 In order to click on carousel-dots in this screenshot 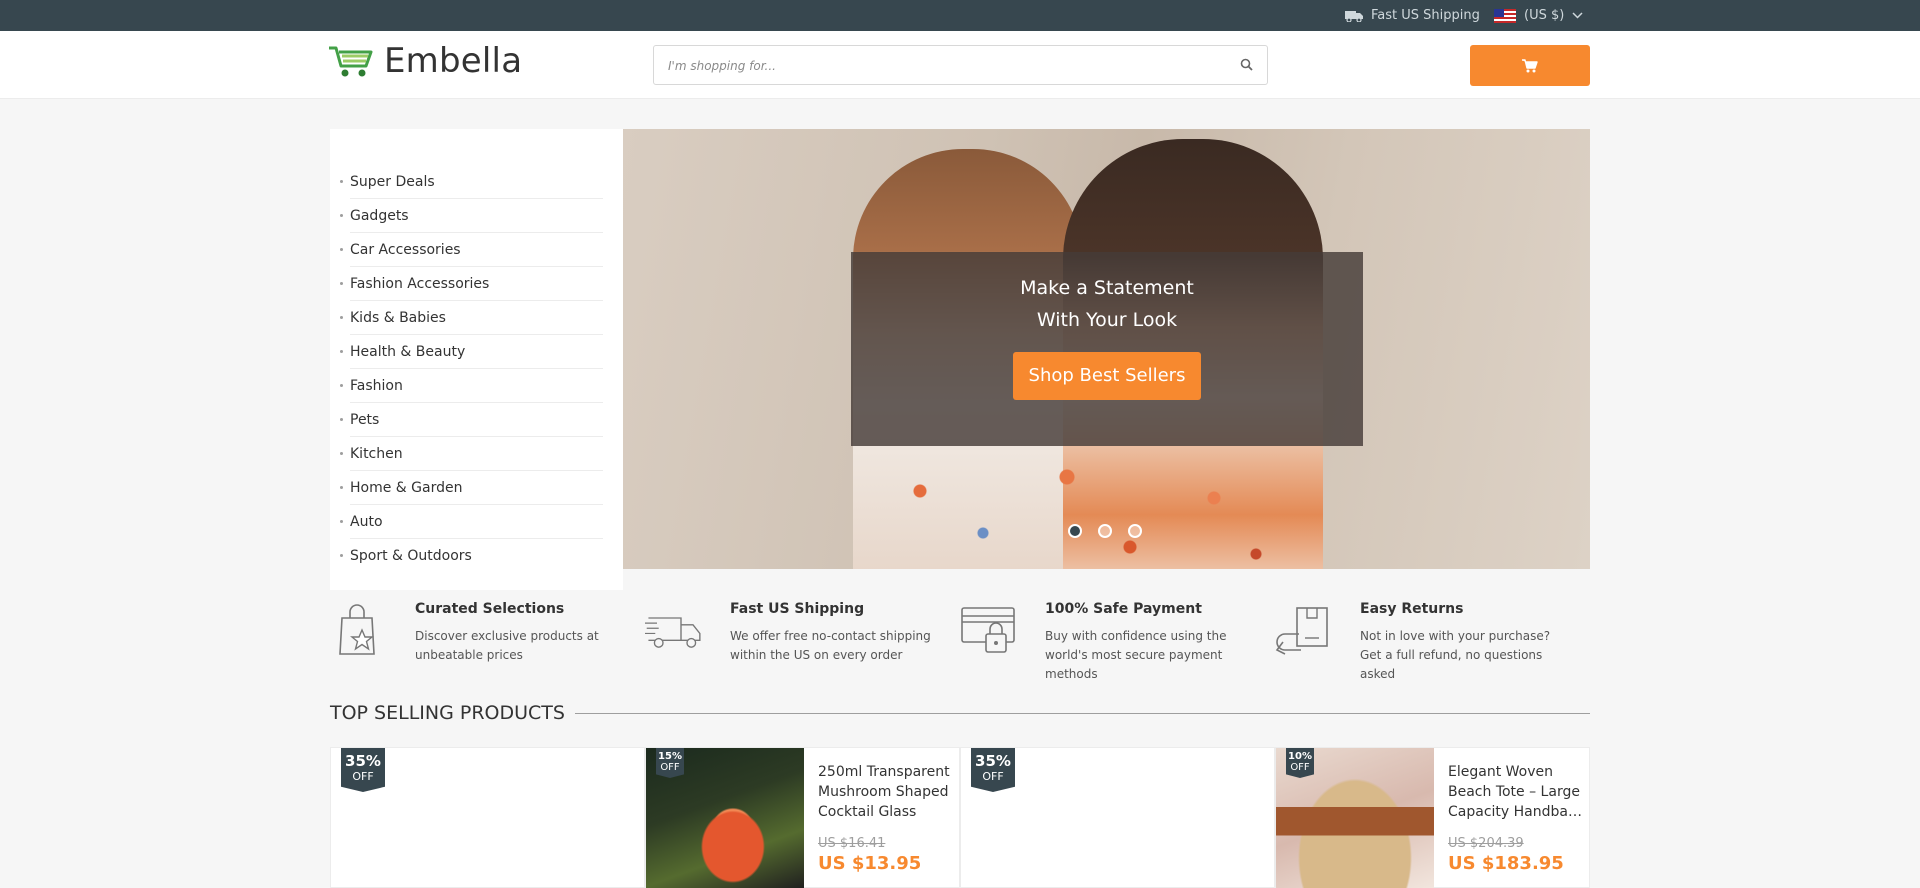, I will do `click(1105, 531)`.